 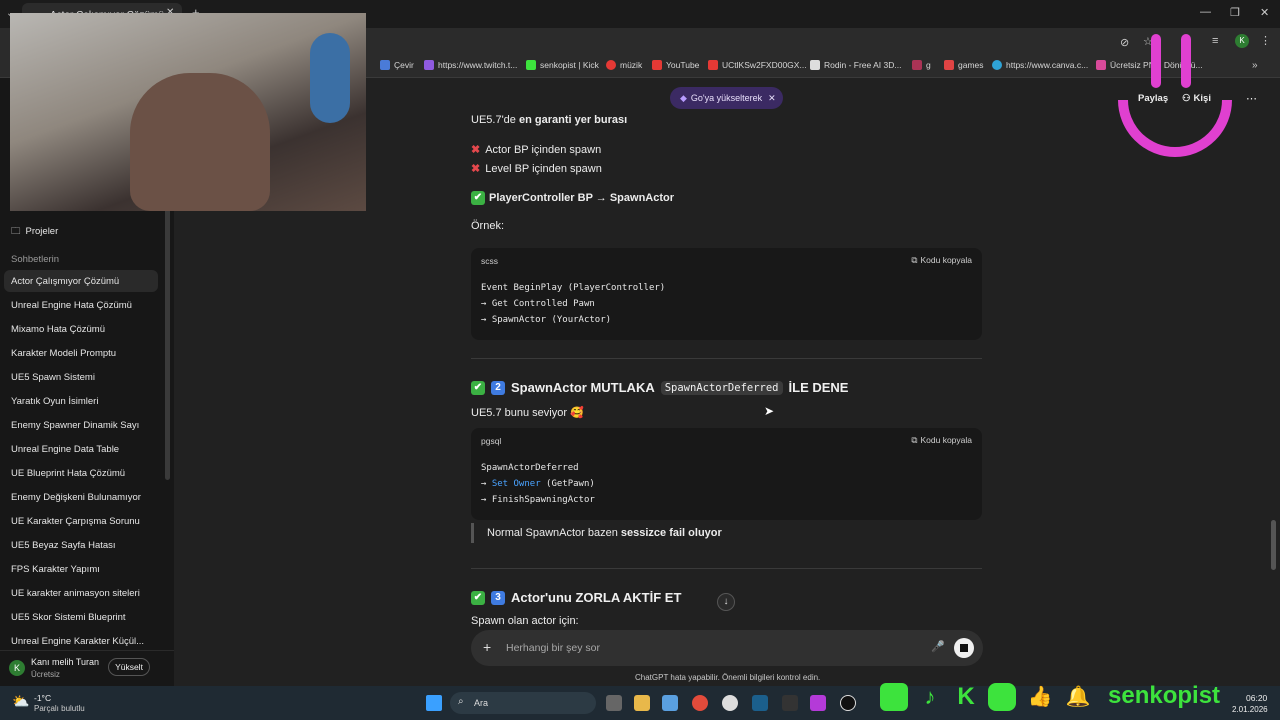 I want to click on file-explorer-icon, so click(x=642, y=703).